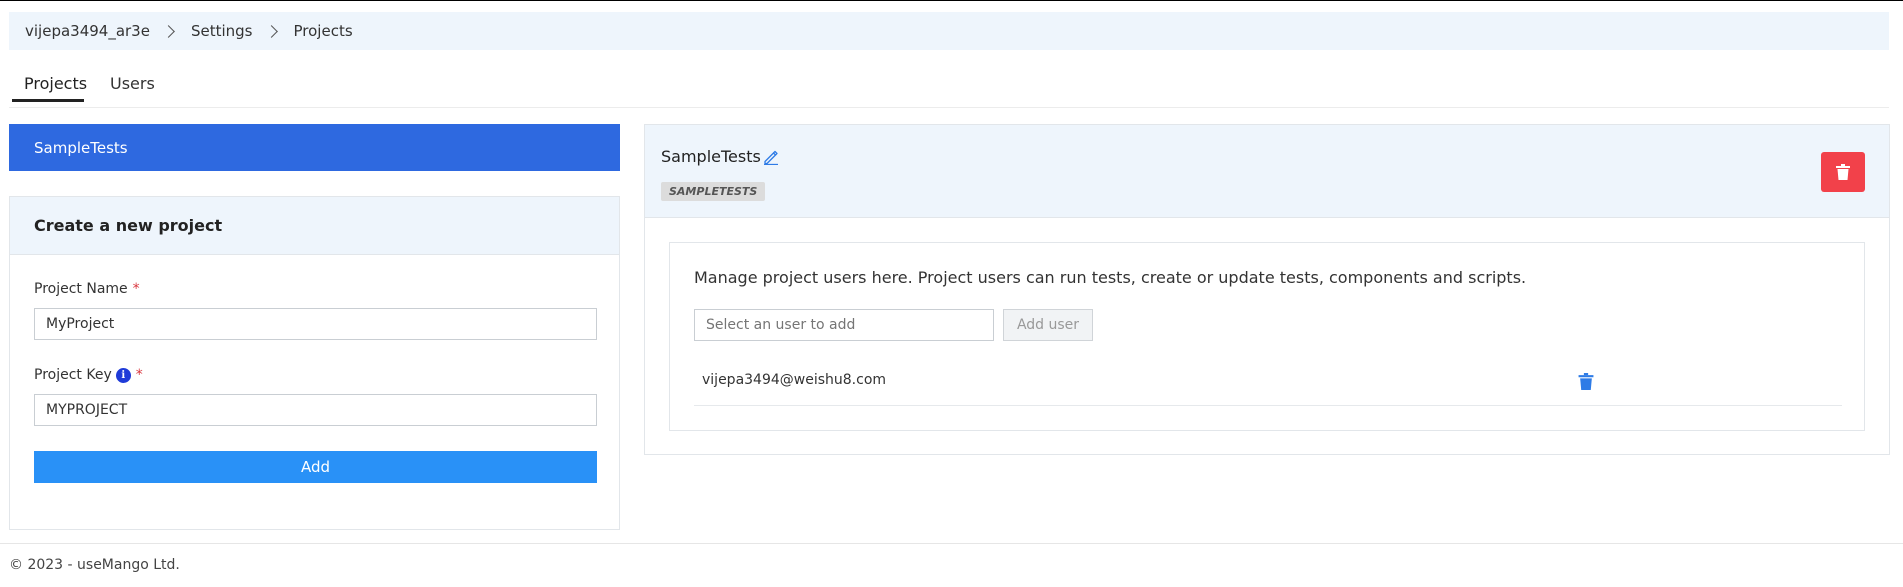 The image size is (1903, 587). I want to click on project-name-label-text: Project Name, so click(81, 289).